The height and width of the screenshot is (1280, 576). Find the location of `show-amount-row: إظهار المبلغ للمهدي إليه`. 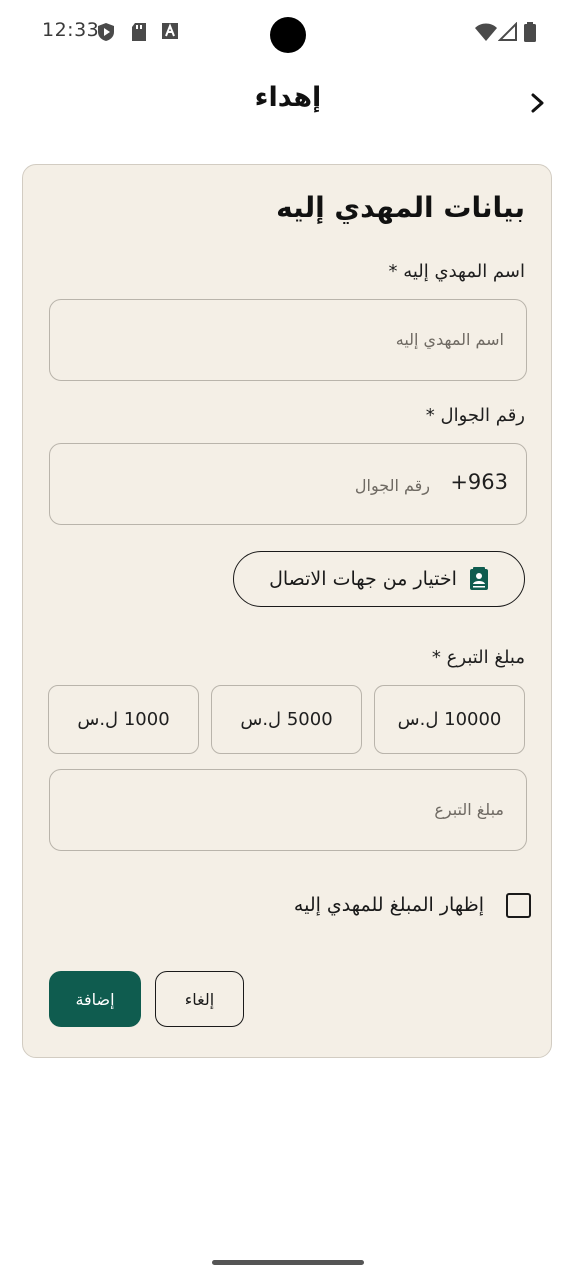

show-amount-row: إظهار المبلغ للمهدي إليه is located at coordinates (412, 905).